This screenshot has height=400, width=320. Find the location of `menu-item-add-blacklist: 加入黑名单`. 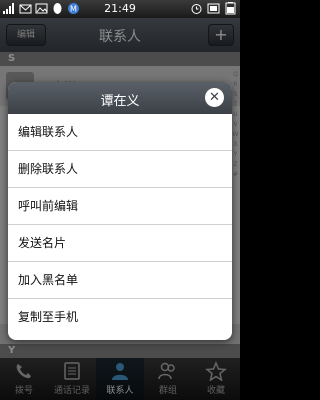

menu-item-add-blacklist: 加入黑名单 is located at coordinates (120, 280).